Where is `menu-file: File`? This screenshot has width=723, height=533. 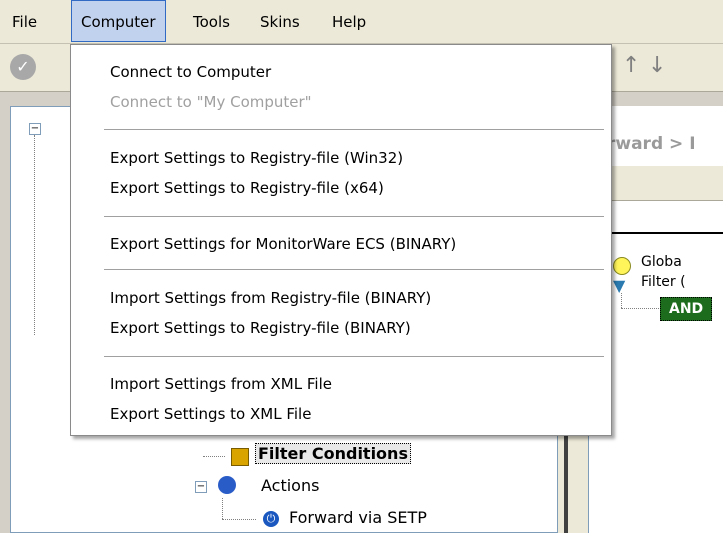 menu-file: File is located at coordinates (24, 22).